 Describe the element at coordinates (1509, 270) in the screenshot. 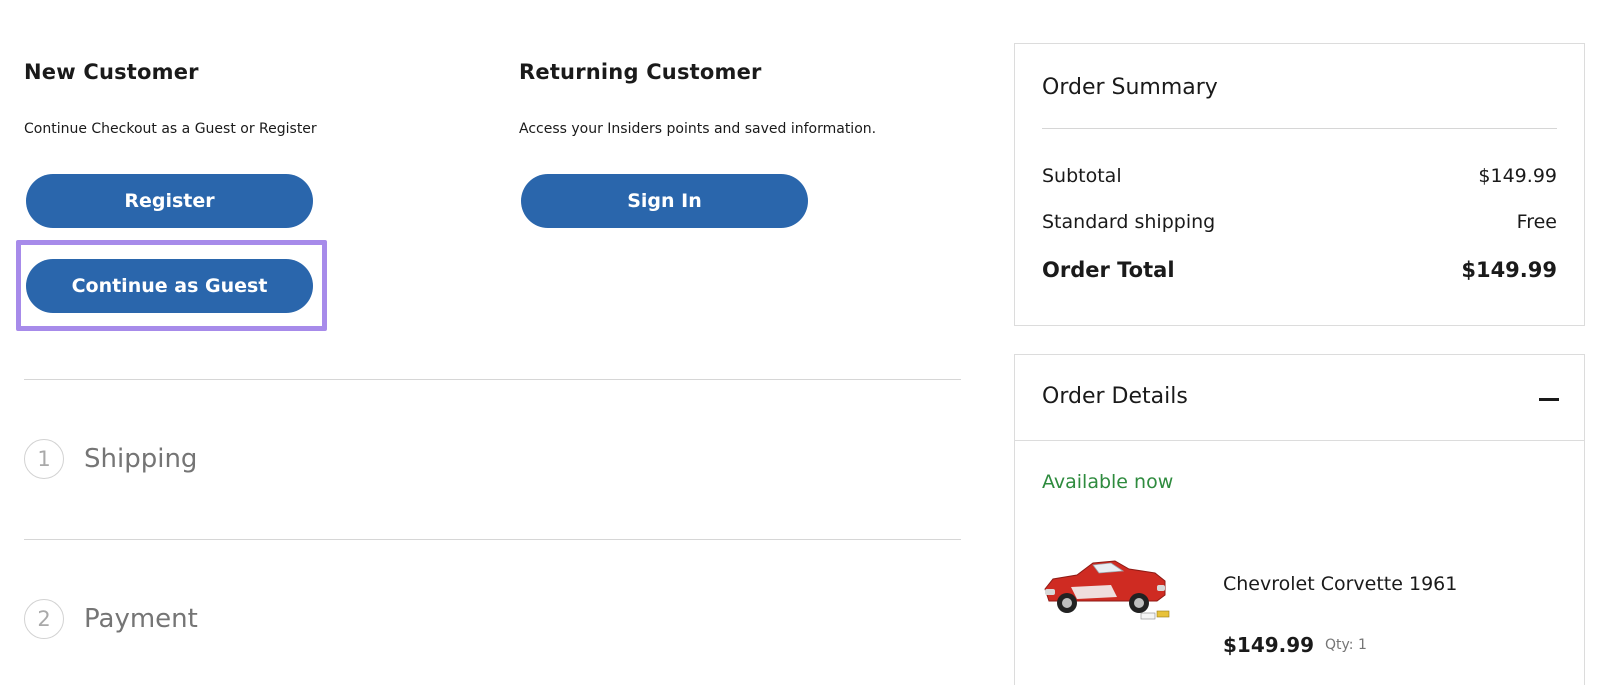

I see `order-total-value: $149.99` at that location.